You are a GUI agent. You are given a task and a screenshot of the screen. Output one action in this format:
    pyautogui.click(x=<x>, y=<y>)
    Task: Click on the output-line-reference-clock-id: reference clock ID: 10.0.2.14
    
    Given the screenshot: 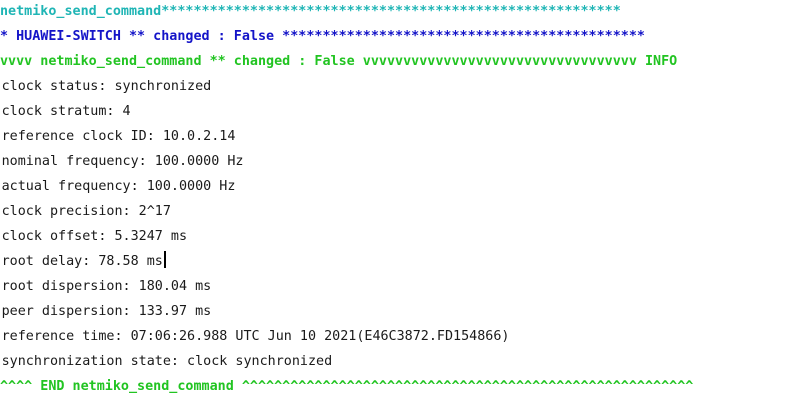 What is the action you would take?
    pyautogui.click(x=118, y=136)
    